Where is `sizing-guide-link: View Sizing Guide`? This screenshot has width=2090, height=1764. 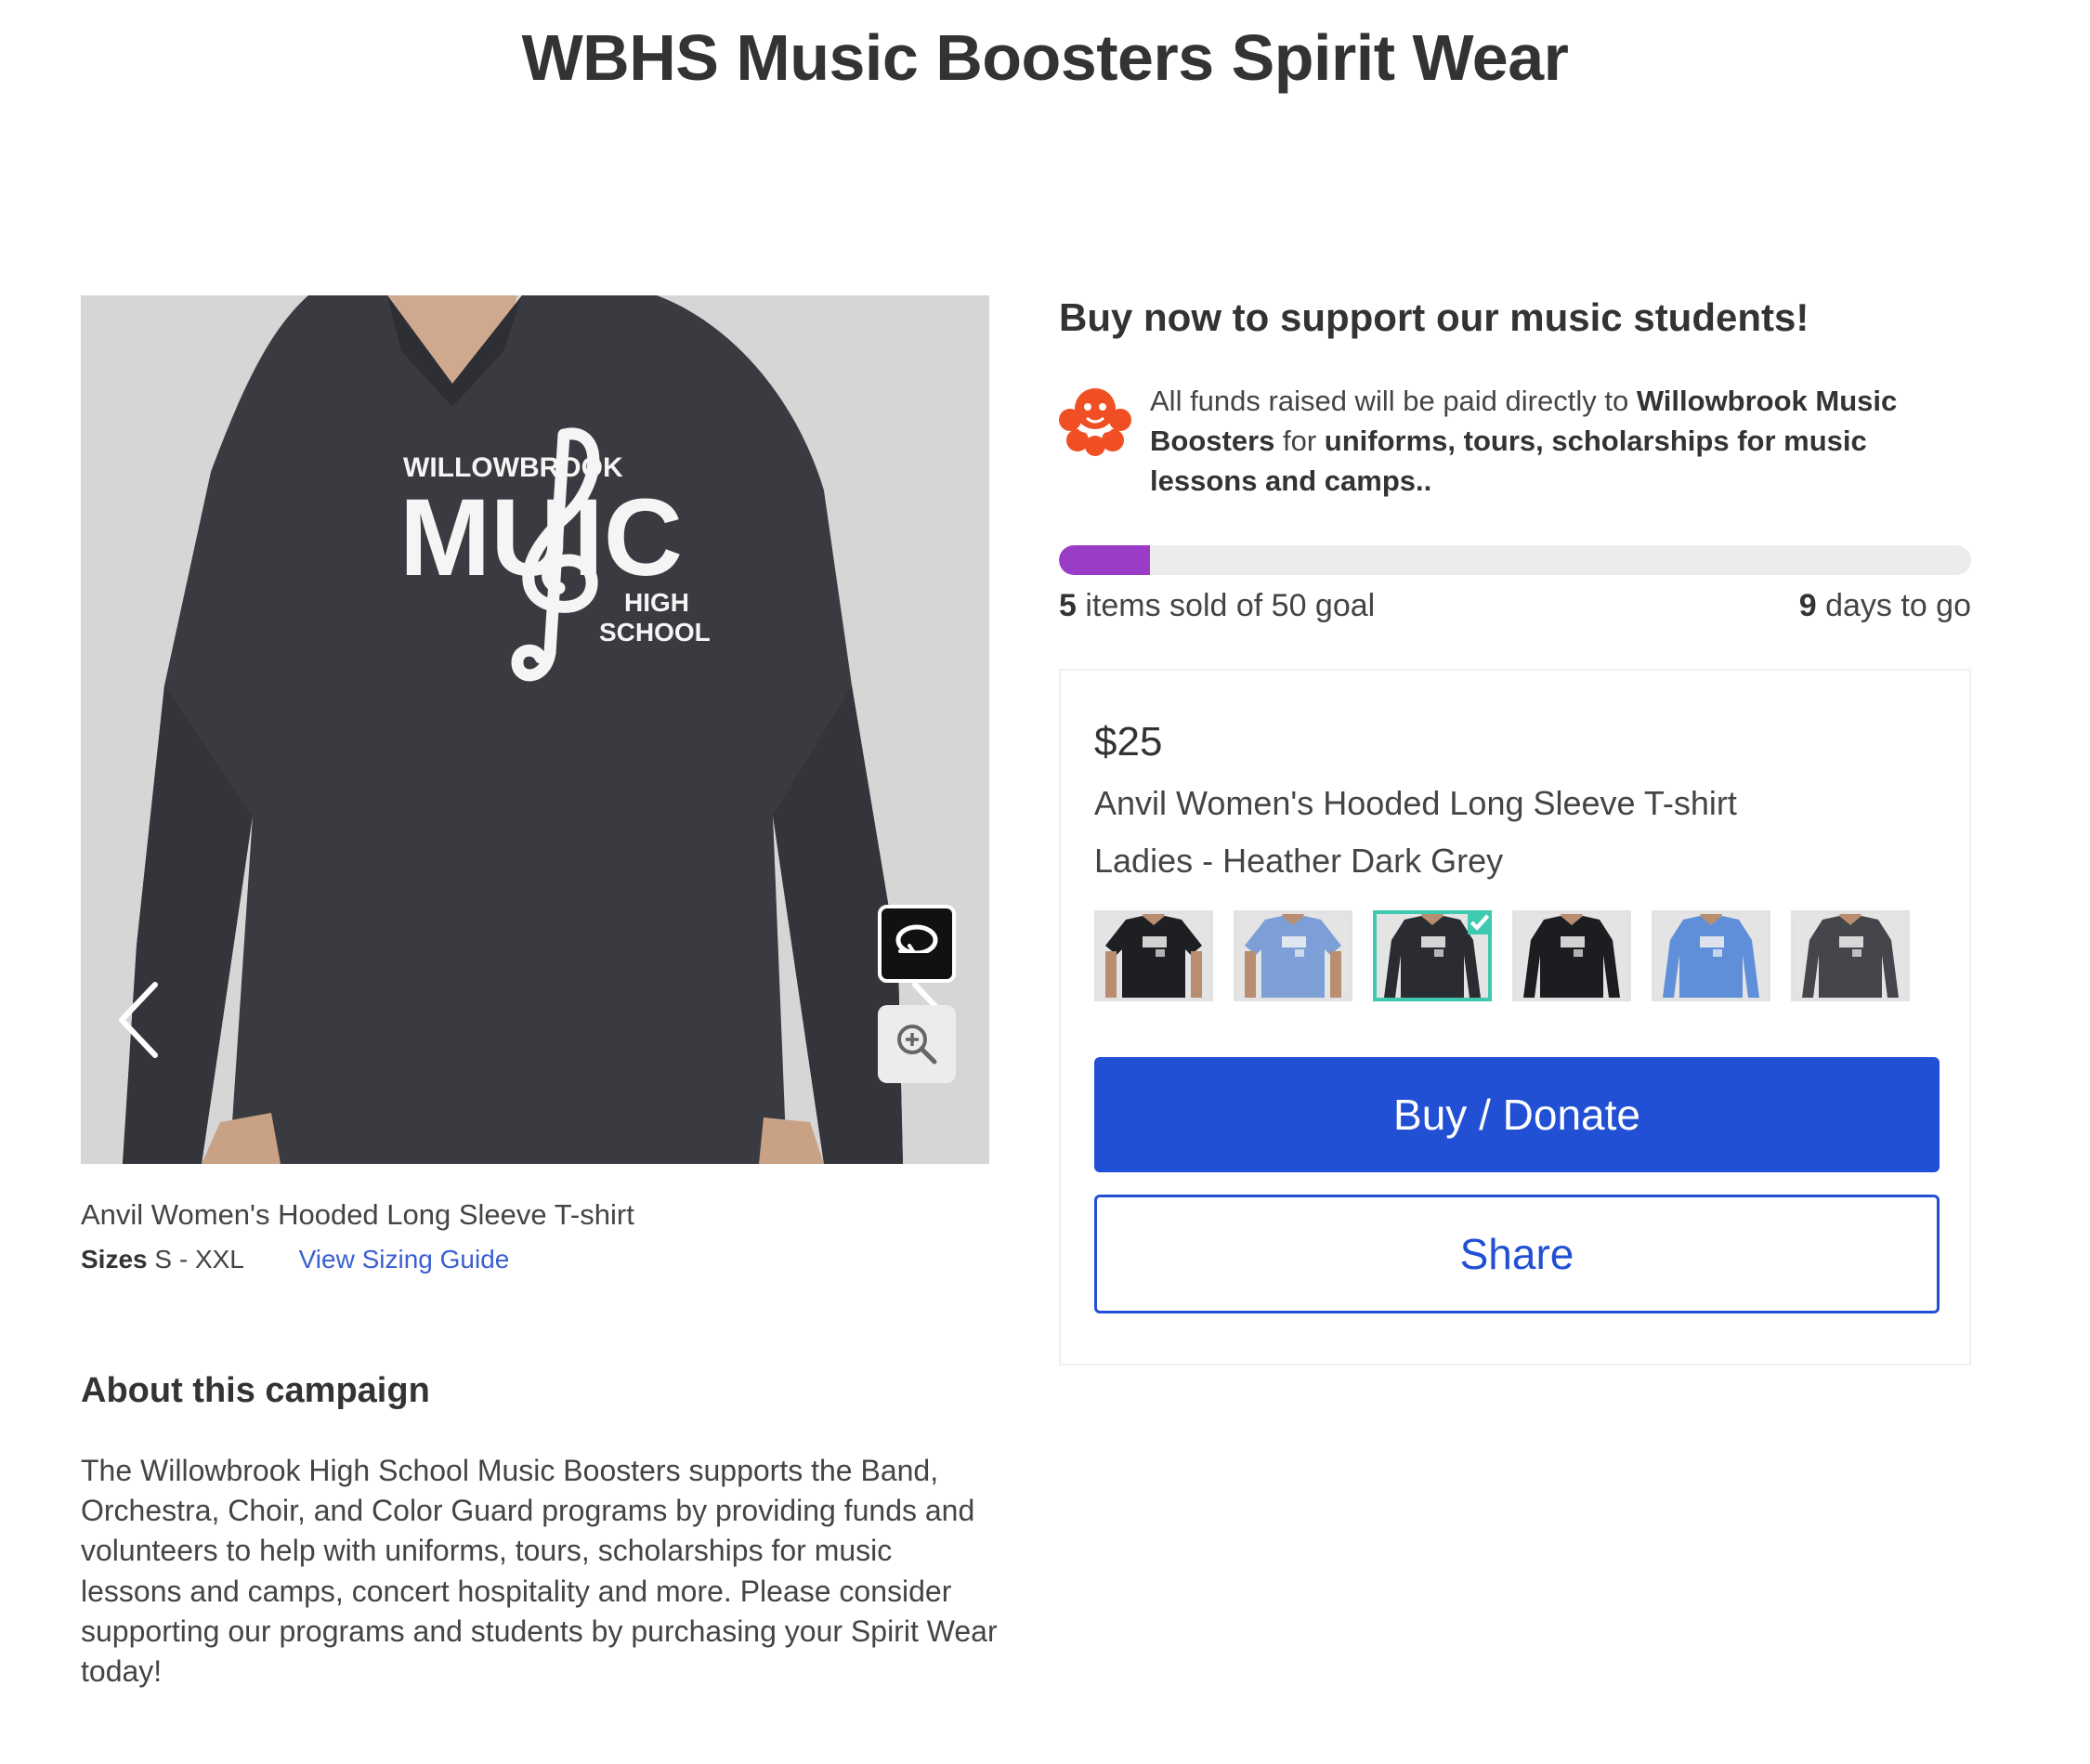 sizing-guide-link: View Sizing Guide is located at coordinates (404, 1259).